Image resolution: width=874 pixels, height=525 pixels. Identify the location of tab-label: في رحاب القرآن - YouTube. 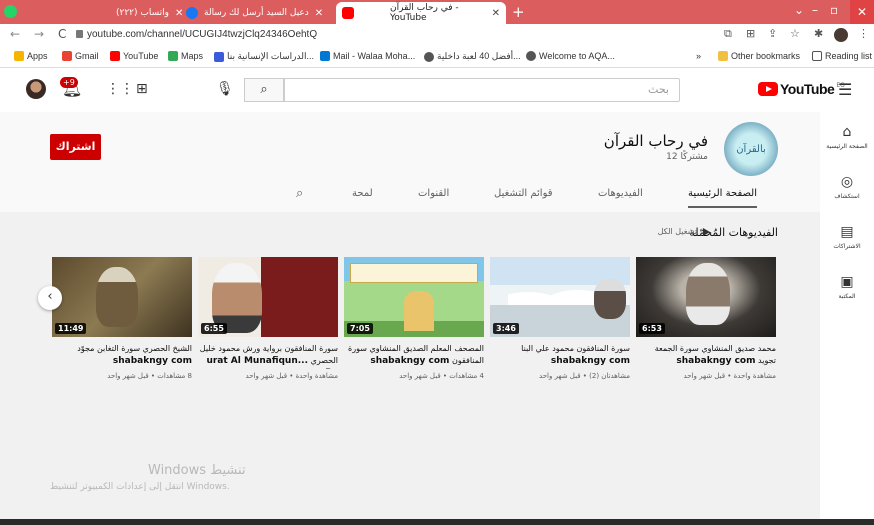
(424, 13).